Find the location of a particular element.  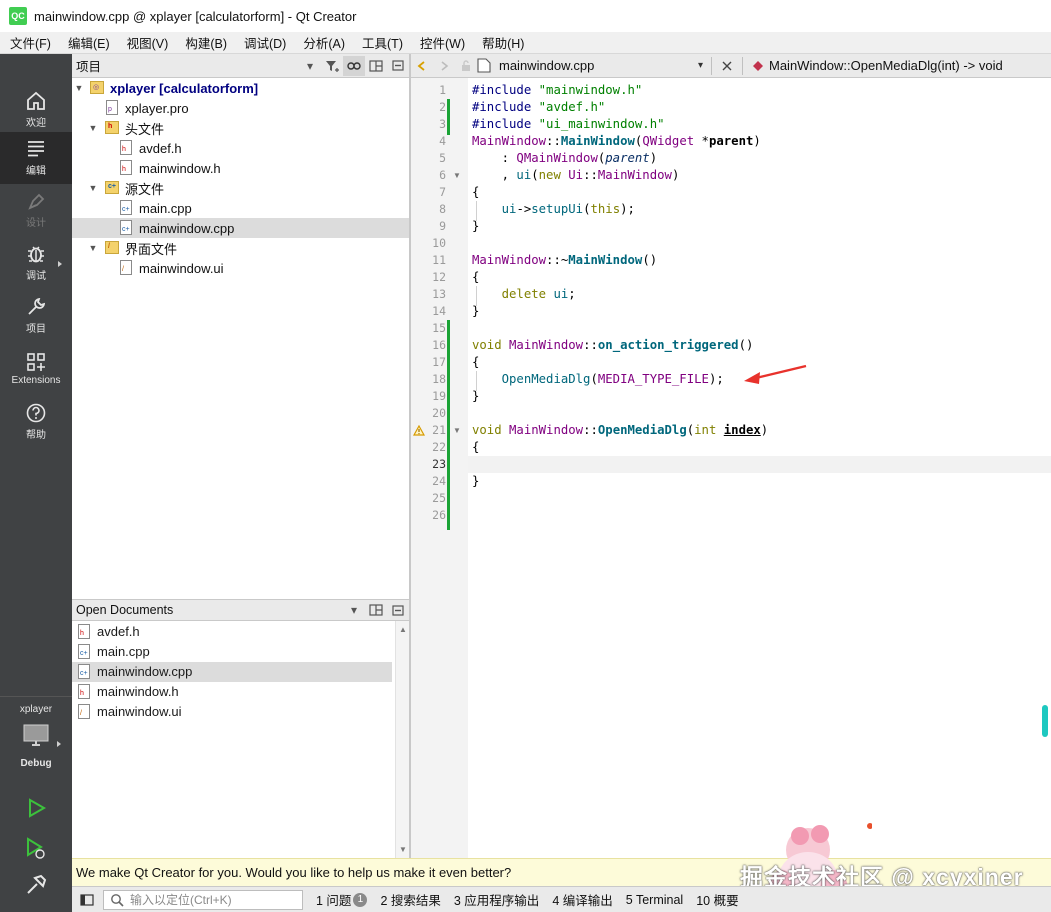

line-number: 15 is located at coordinates (439, 328).